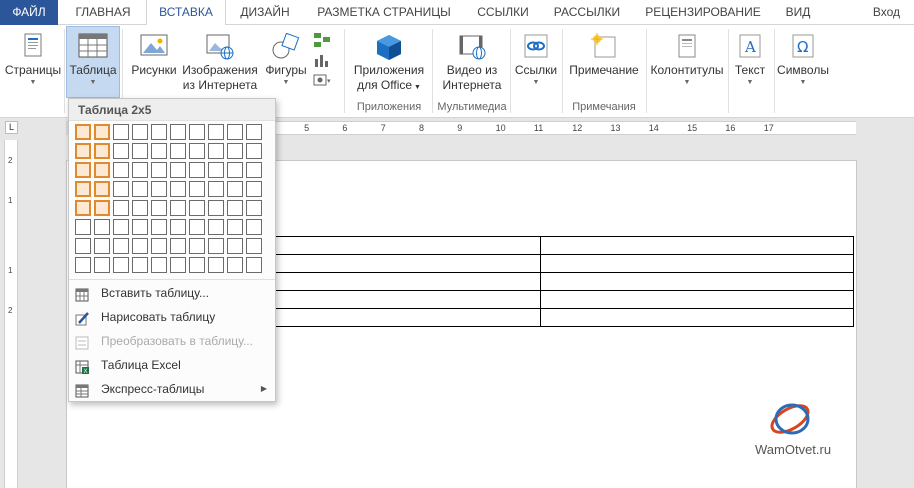 This screenshot has height=488, width=914. Describe the element at coordinates (93, 62) in the screenshot. I see `table-button: Таблица ▼` at that location.